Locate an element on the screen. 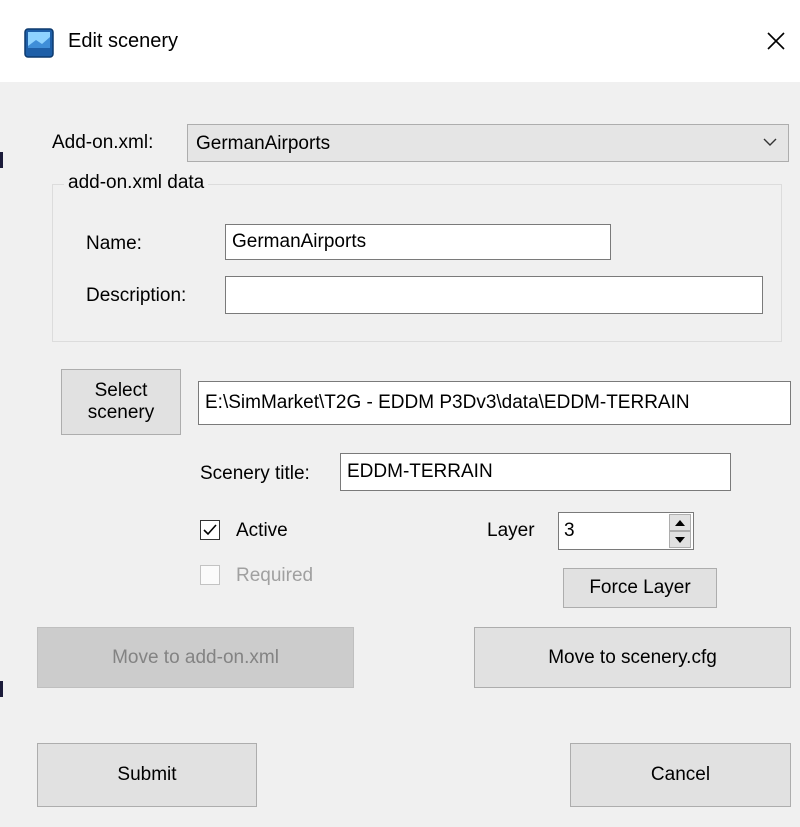 The height and width of the screenshot is (827, 800). active-checkbox is located at coordinates (210, 530).